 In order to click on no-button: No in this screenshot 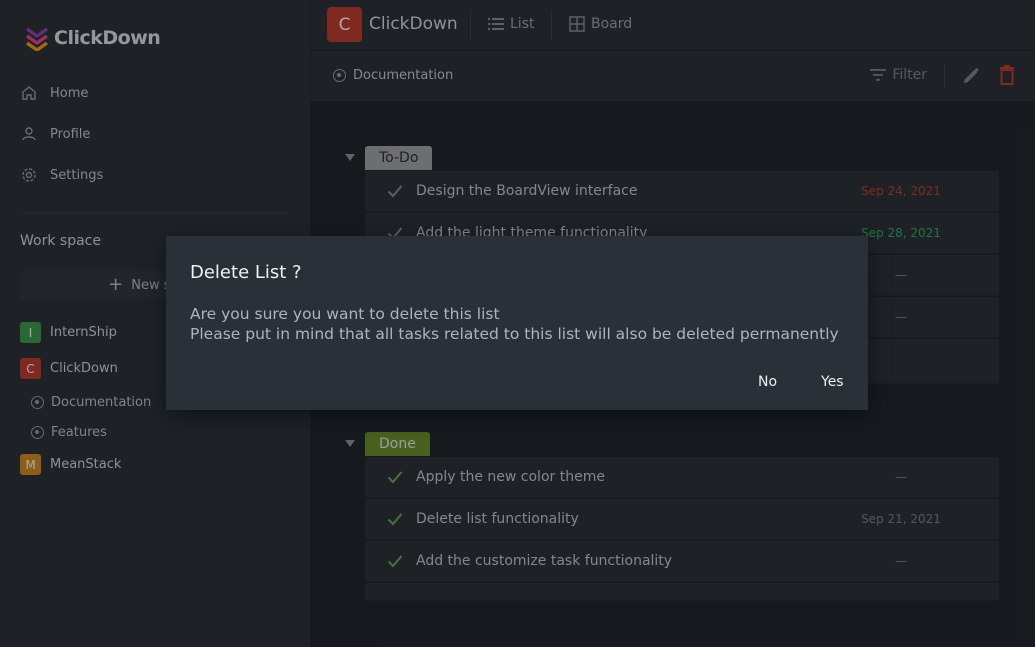, I will do `click(767, 382)`.